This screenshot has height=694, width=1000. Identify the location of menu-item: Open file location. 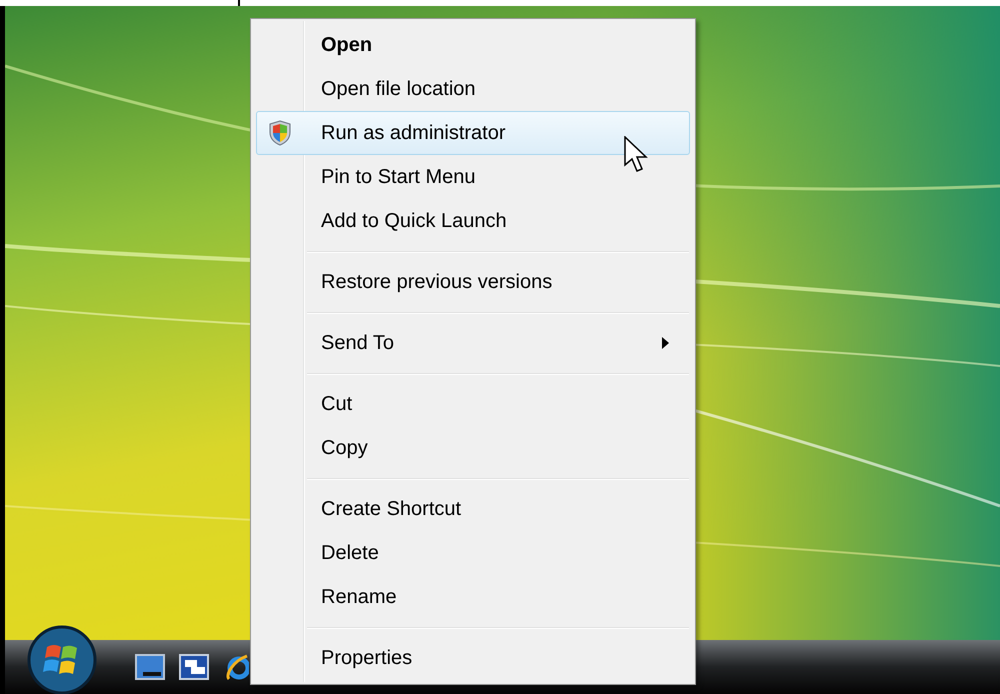
(473, 89).